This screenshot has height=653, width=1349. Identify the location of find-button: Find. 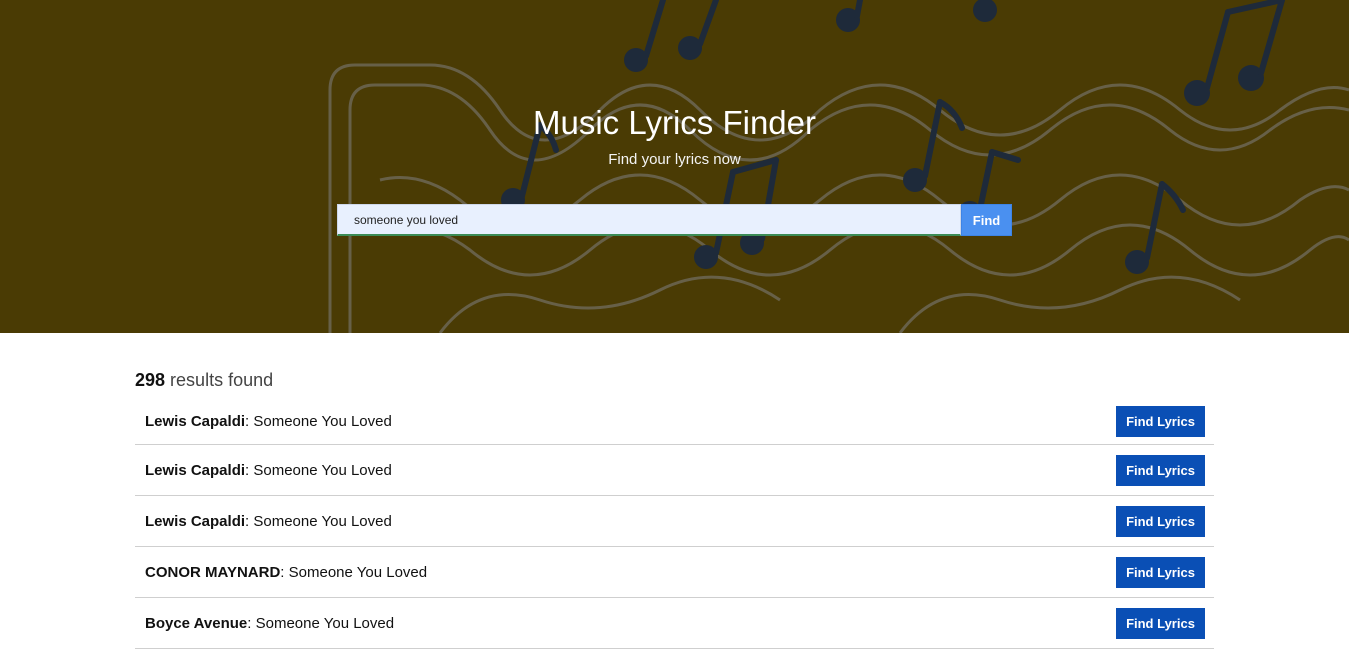
(986, 220).